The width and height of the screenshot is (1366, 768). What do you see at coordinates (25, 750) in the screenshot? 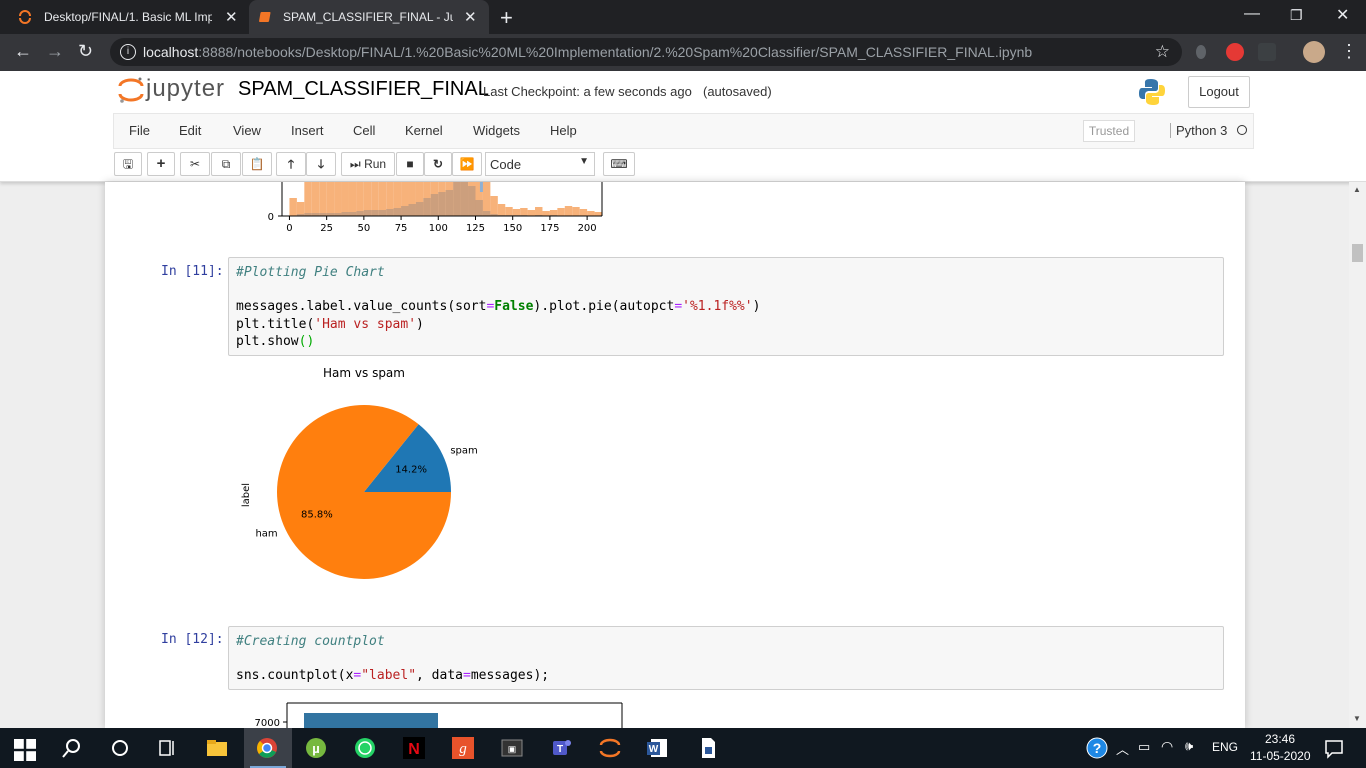
I see `windows-start-icon` at bounding box center [25, 750].